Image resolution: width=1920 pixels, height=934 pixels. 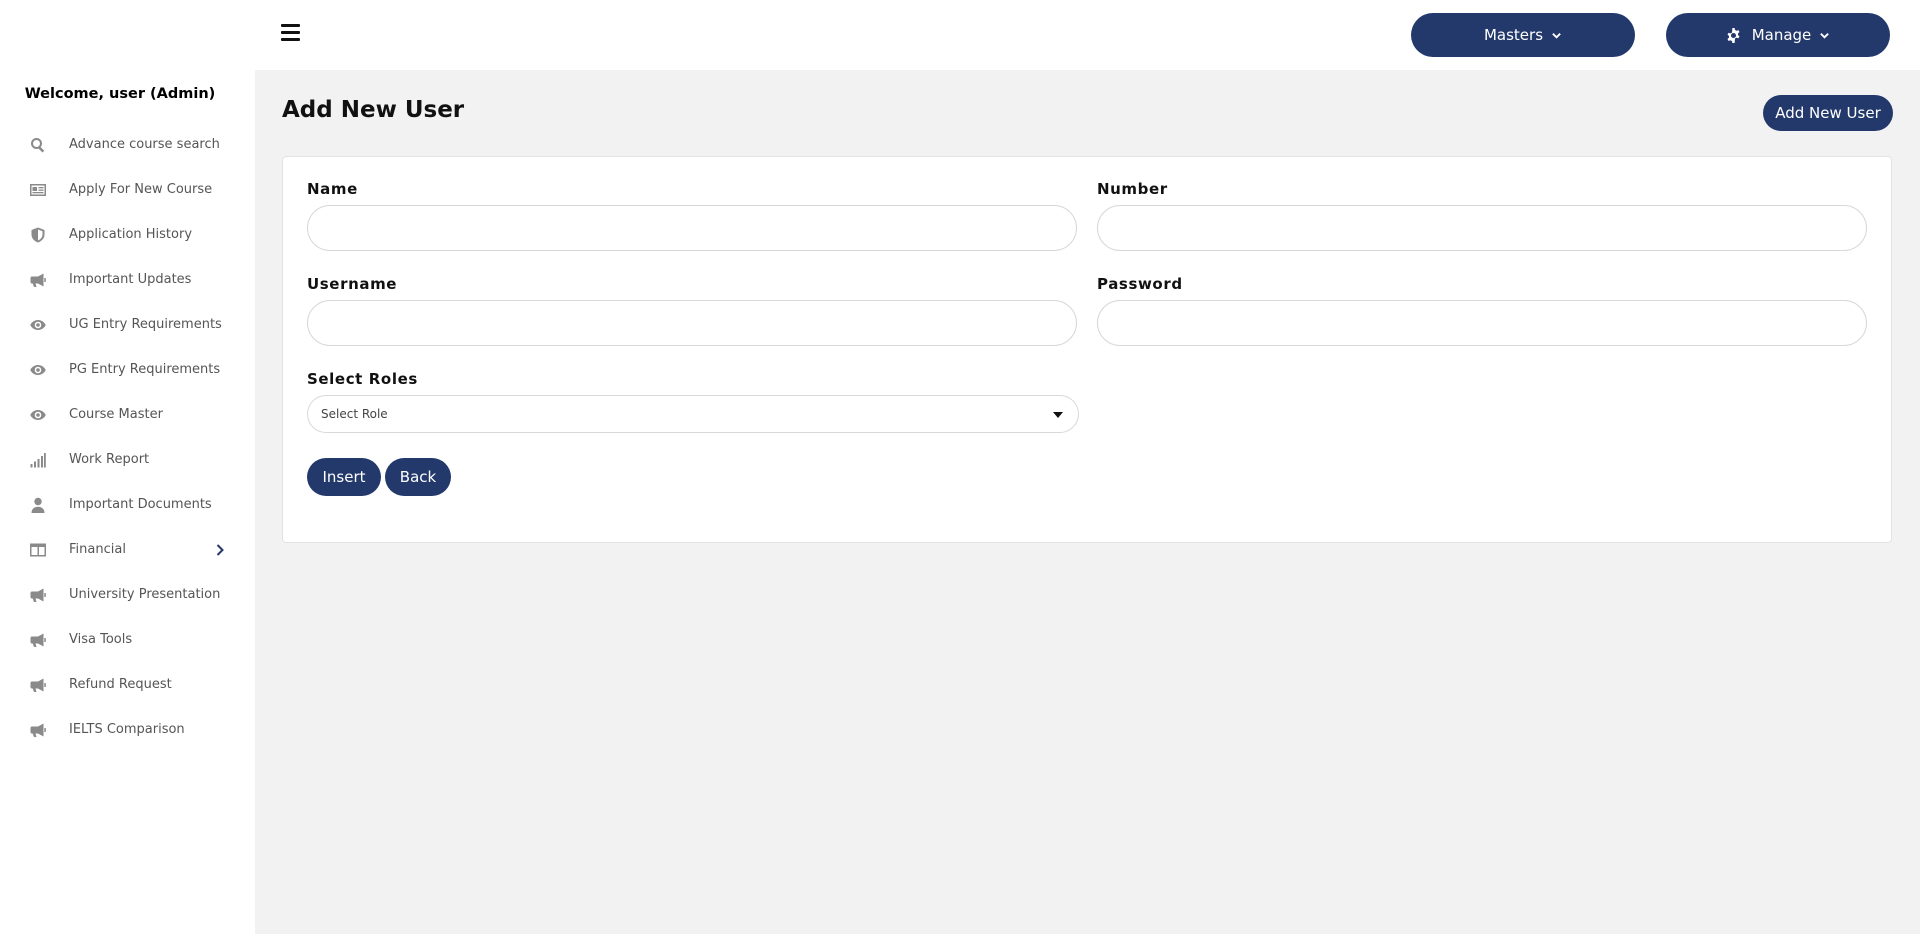 What do you see at coordinates (693, 414) in the screenshot?
I see `select-roles-dropdown: Select Role` at bounding box center [693, 414].